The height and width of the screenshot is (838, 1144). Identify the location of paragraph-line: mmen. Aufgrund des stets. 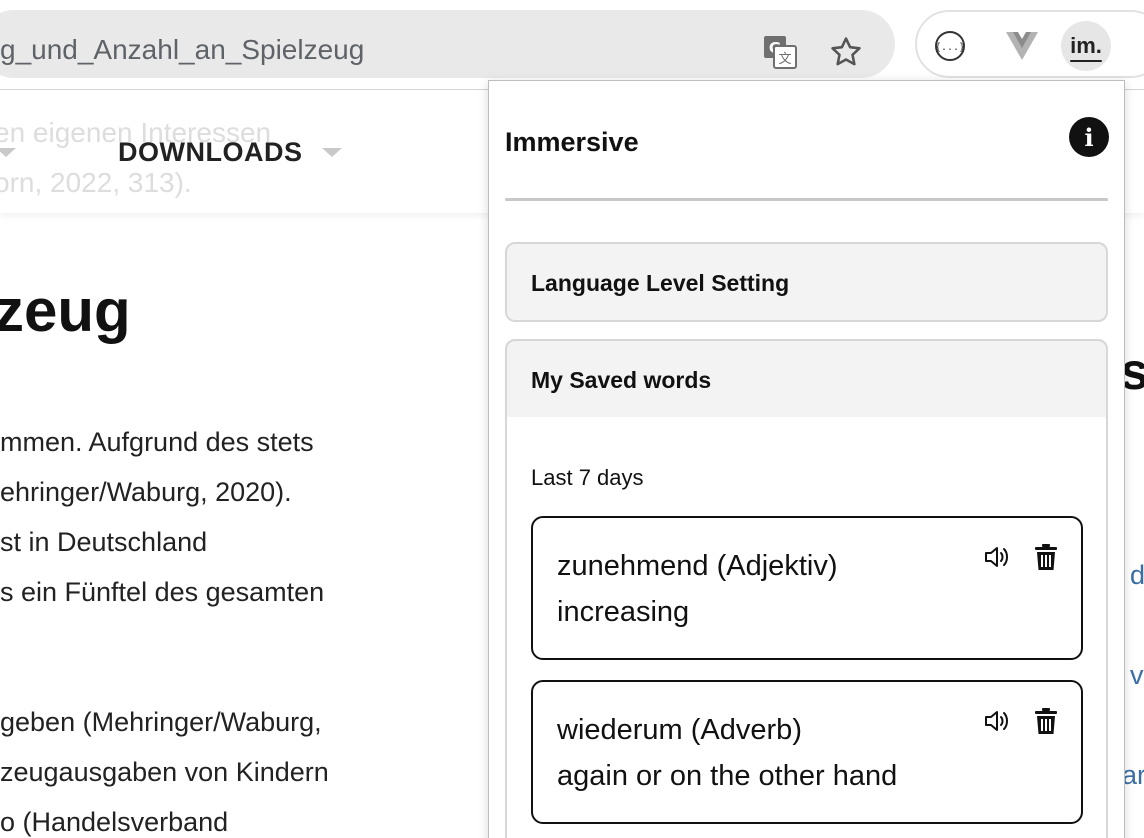
(157, 442).